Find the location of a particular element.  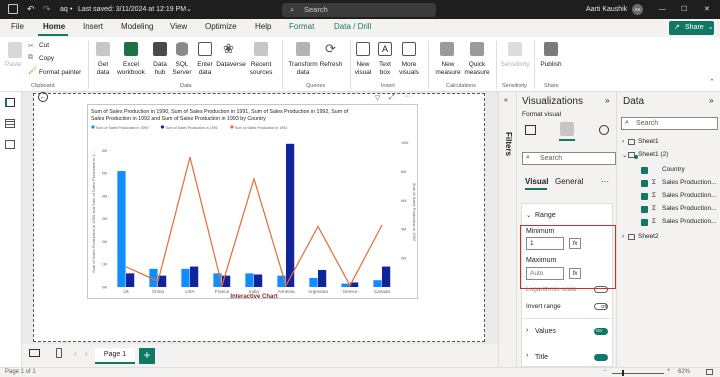

new-visual-button: New visual is located at coordinates (363, 68).